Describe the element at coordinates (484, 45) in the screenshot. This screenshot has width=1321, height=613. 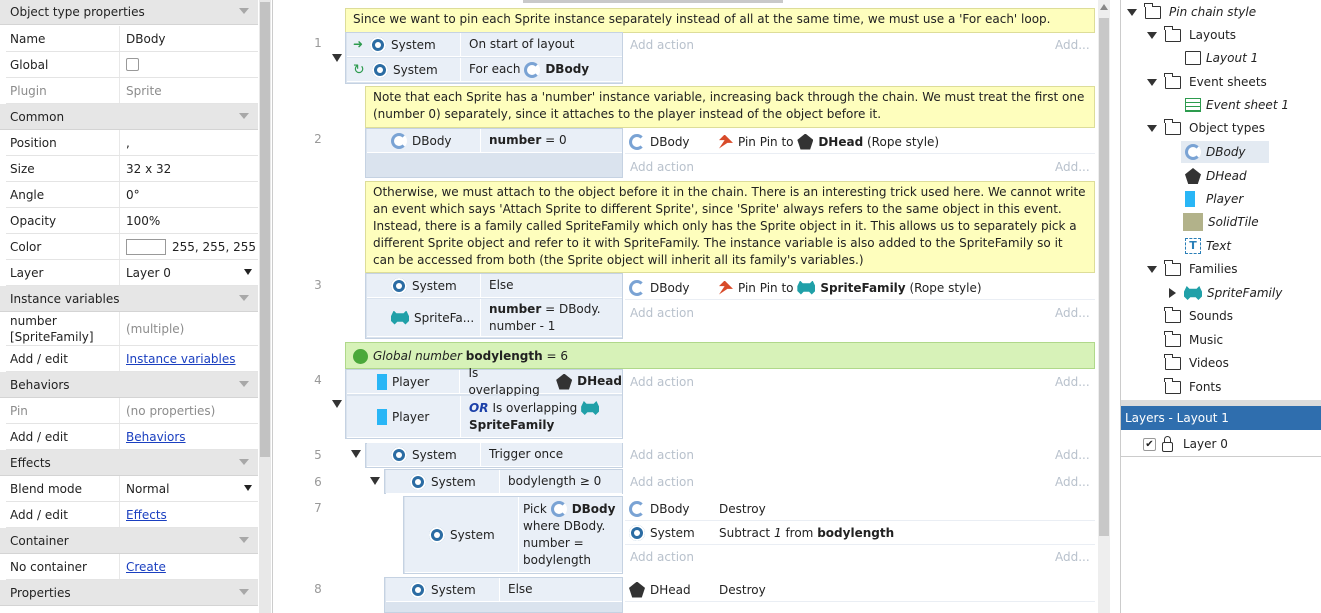
I see `condition: ➜ System On start of layout` at that location.